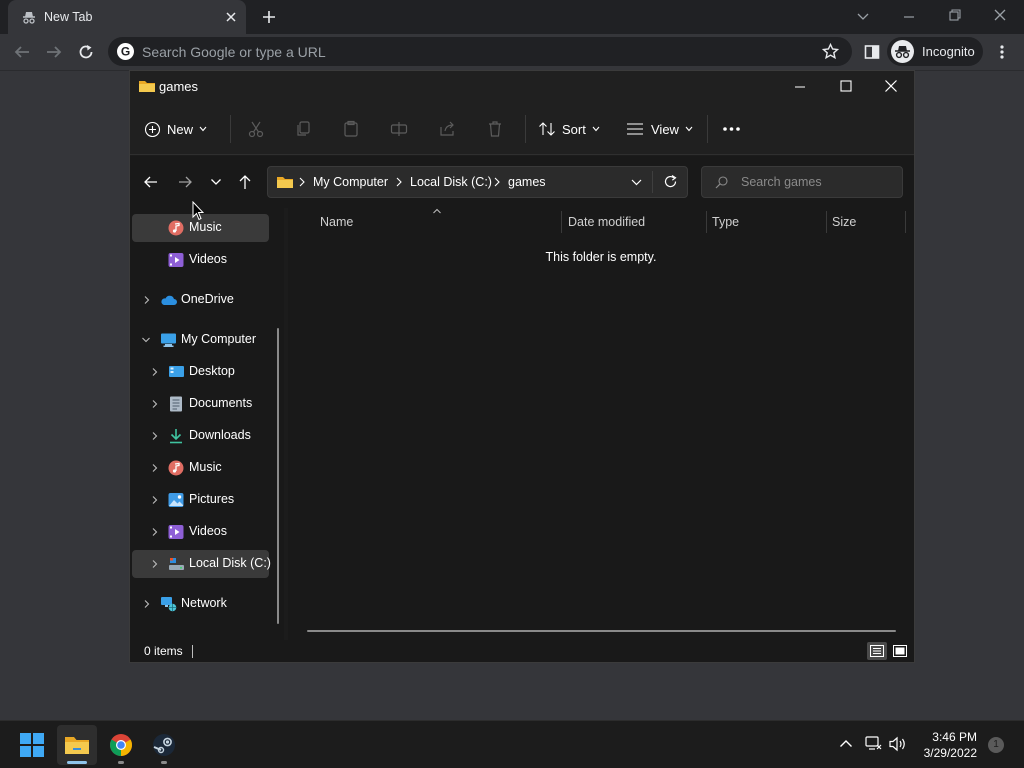  I want to click on network-status-icon, so click(873, 744).